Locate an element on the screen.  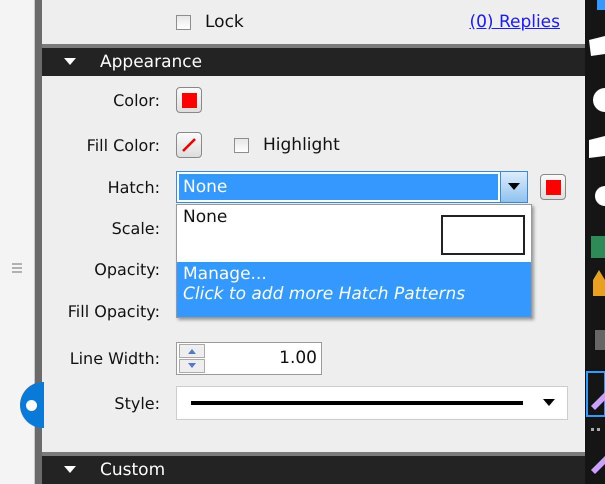
checkbox-label: Highlight is located at coordinates (301, 145).